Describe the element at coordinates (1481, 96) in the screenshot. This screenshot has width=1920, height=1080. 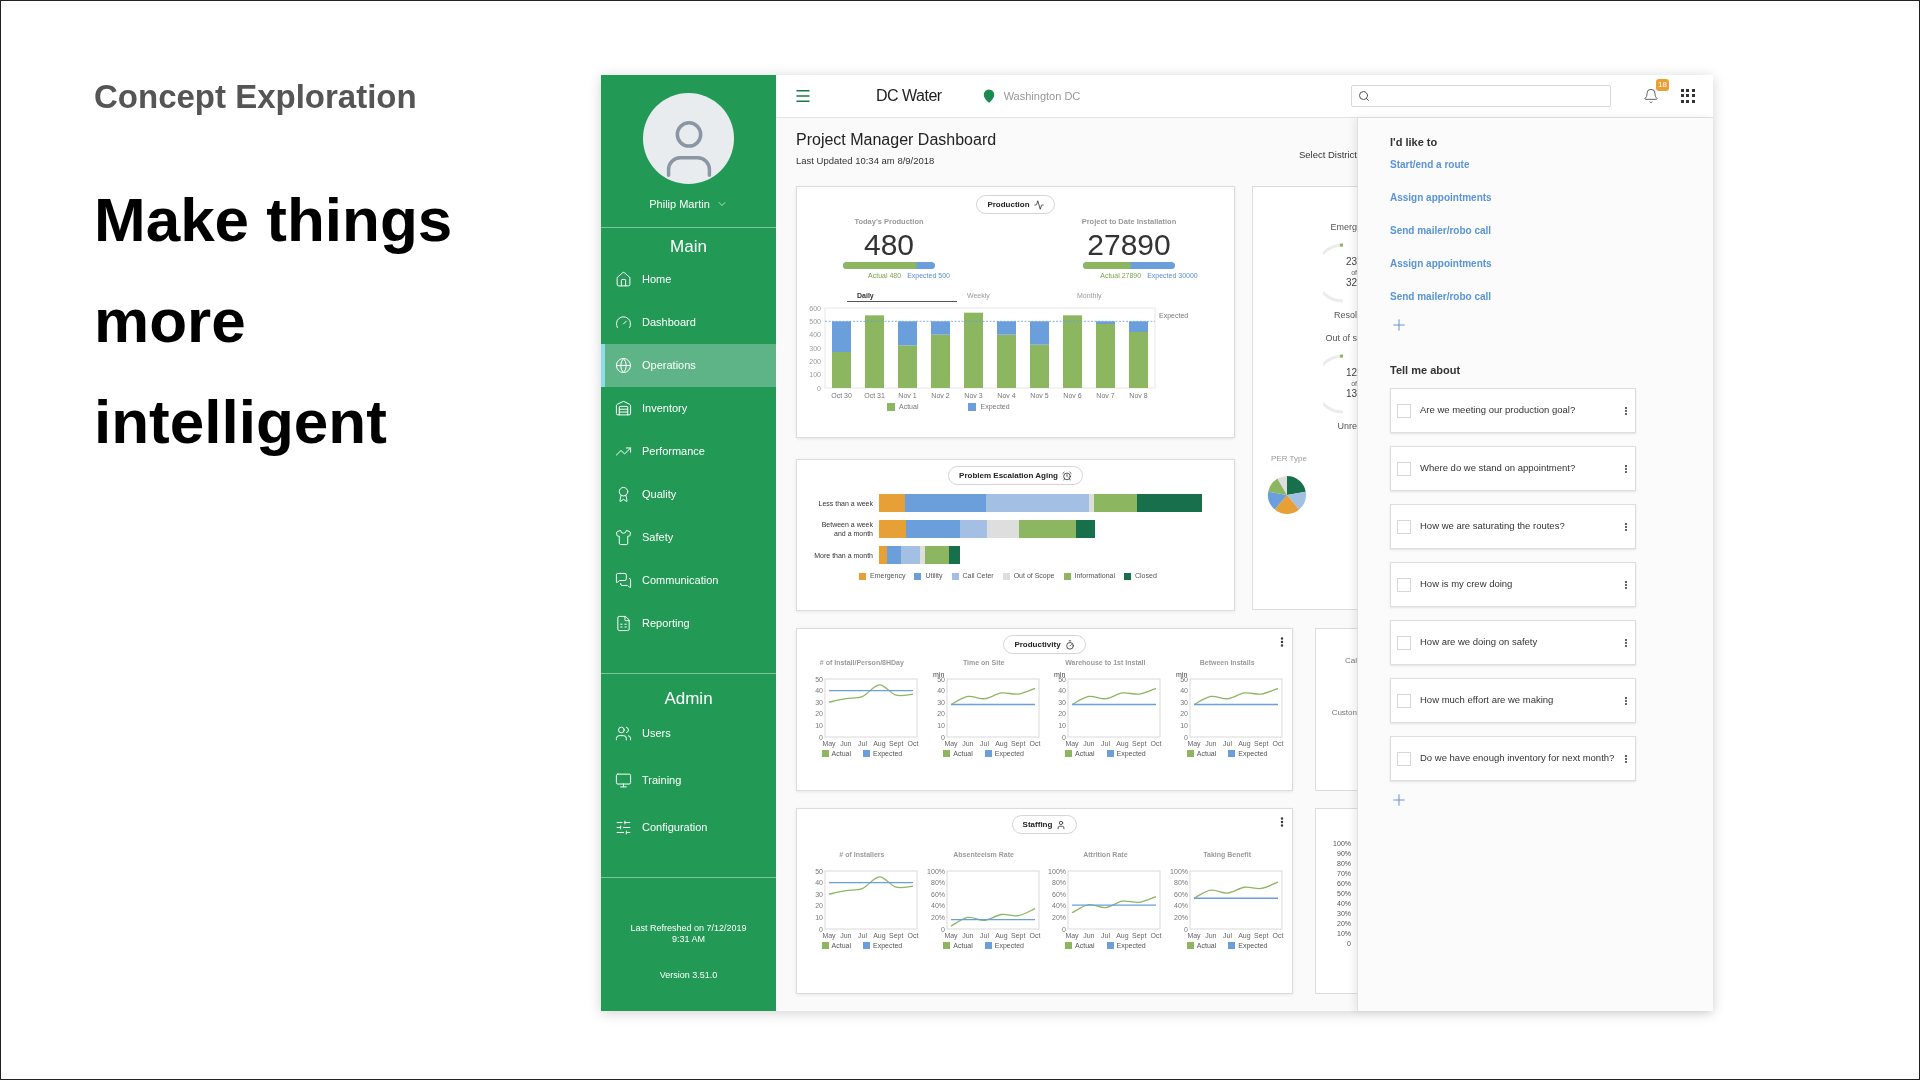
I see `search-field` at that location.